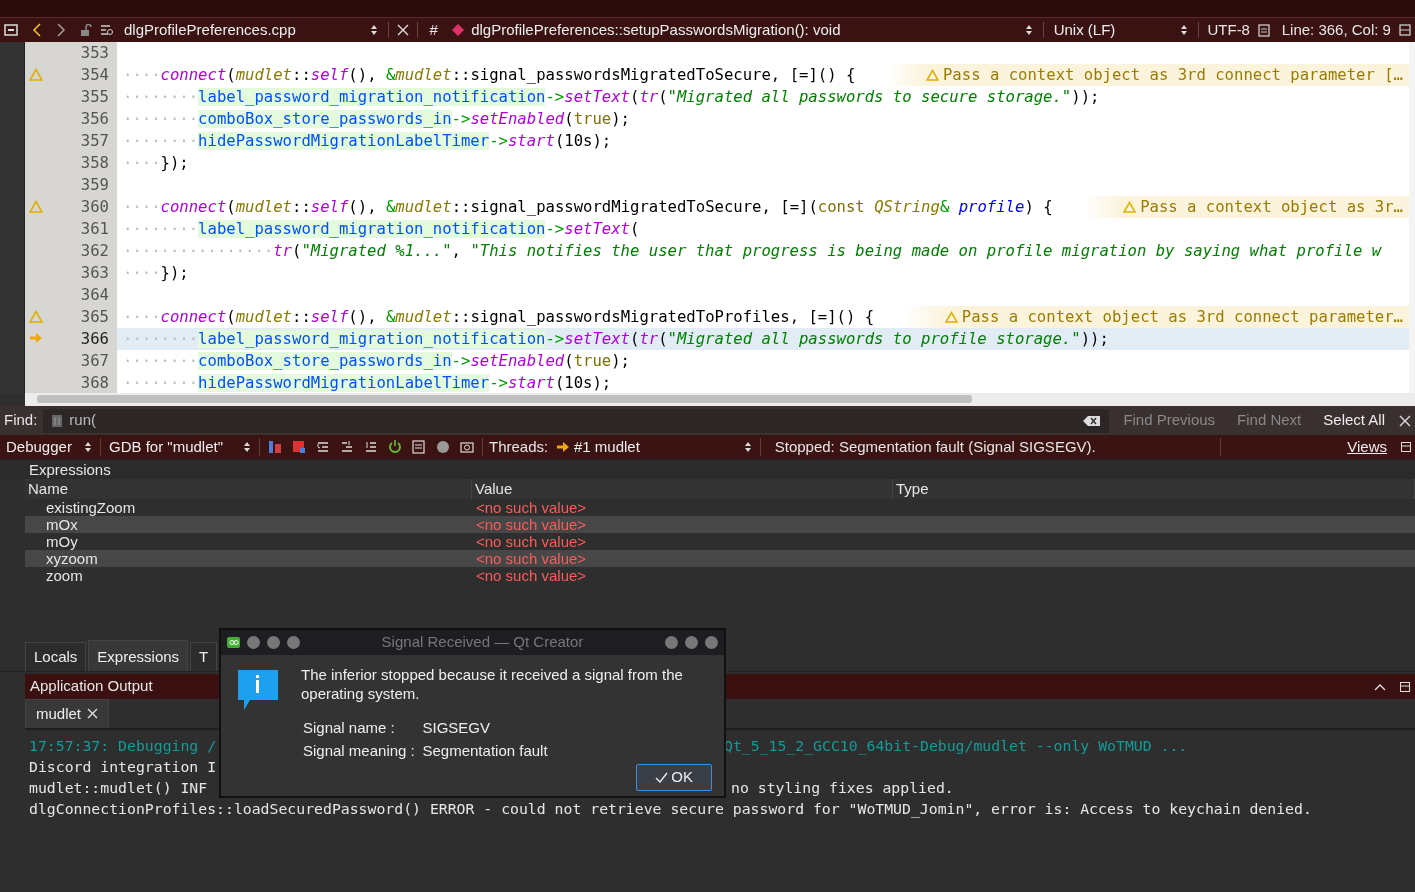 The image size is (1415, 892). What do you see at coordinates (1405, 30) in the screenshot?
I see `split-icon` at bounding box center [1405, 30].